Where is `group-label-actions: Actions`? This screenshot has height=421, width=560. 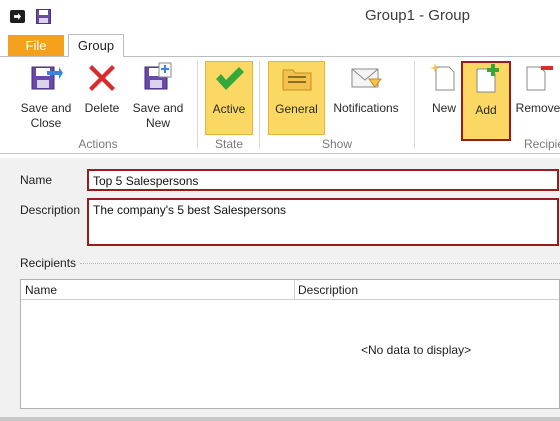 group-label-actions: Actions is located at coordinates (98, 144).